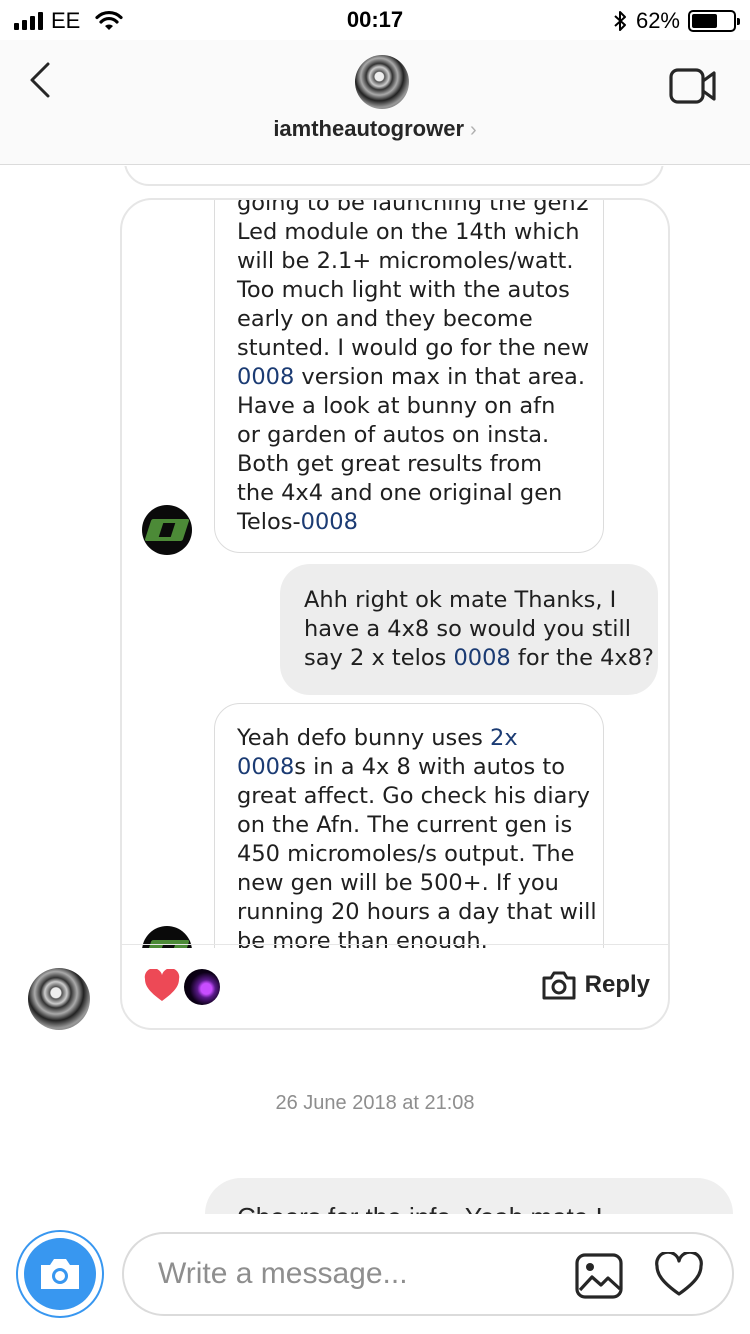 This screenshot has height=1334, width=750. I want to click on text-segment: have a 4x8 so would you still, so click(467, 629).